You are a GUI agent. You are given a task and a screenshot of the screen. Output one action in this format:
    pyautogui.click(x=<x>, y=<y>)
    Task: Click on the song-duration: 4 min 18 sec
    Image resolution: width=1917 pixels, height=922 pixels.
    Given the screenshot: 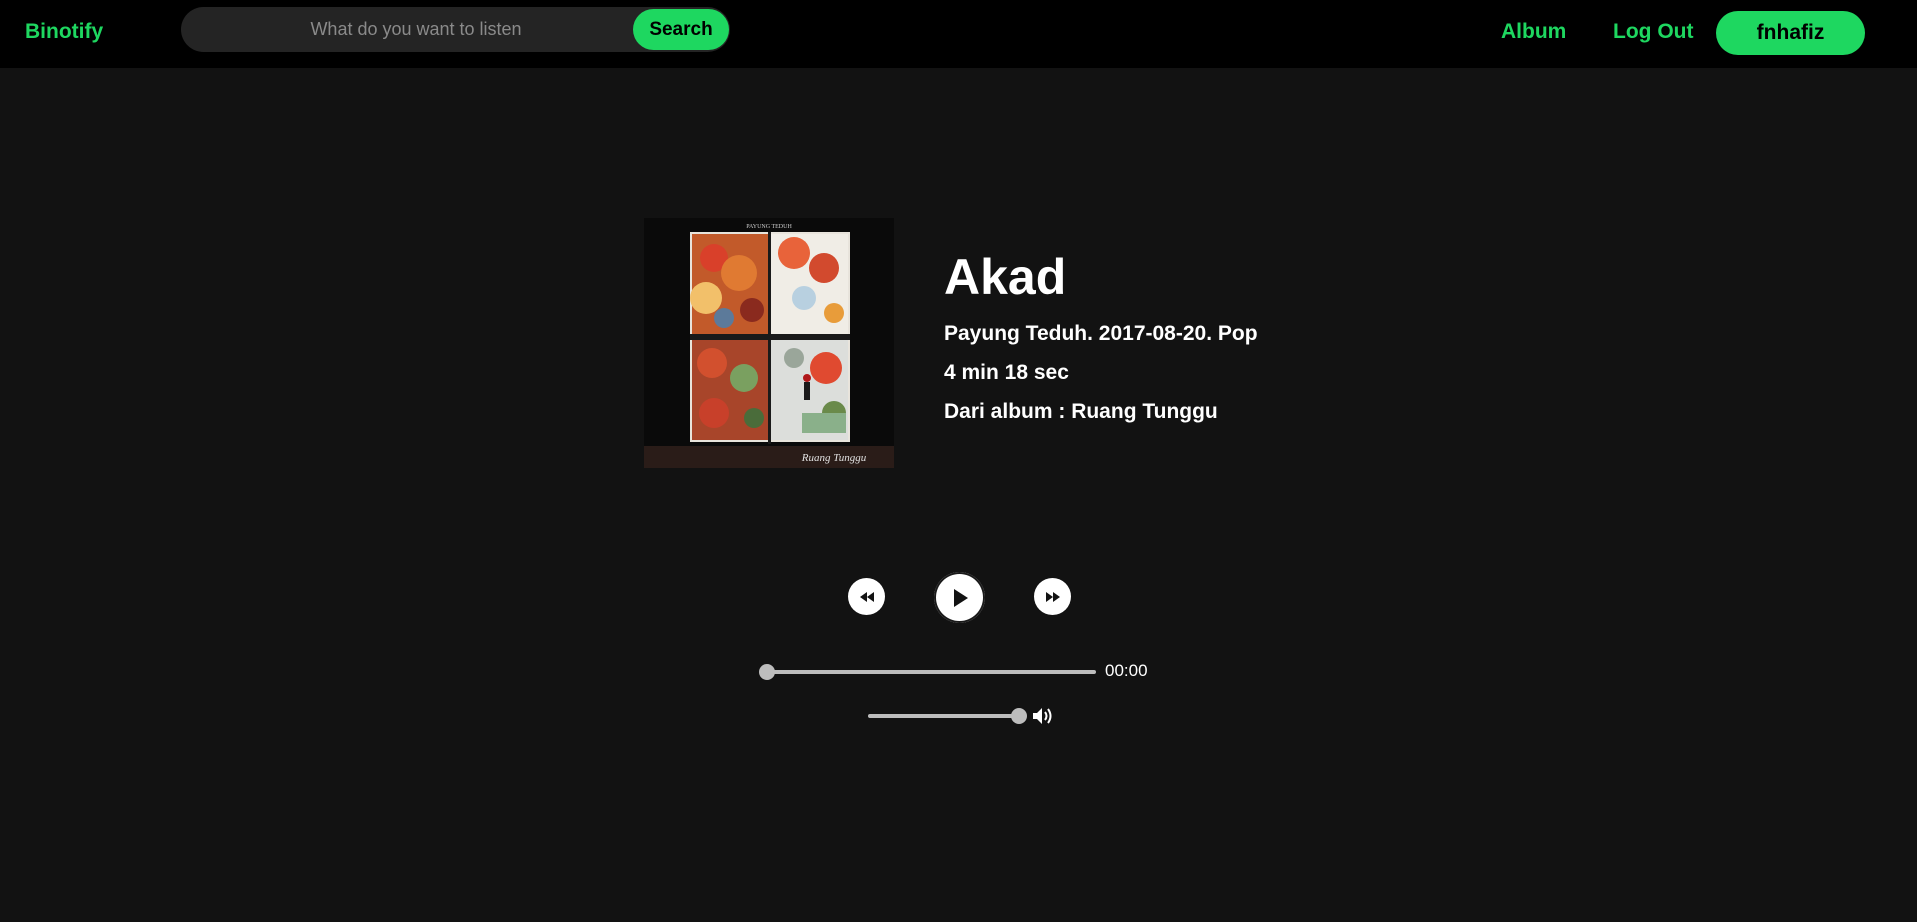 What is the action you would take?
    pyautogui.click(x=1006, y=372)
    